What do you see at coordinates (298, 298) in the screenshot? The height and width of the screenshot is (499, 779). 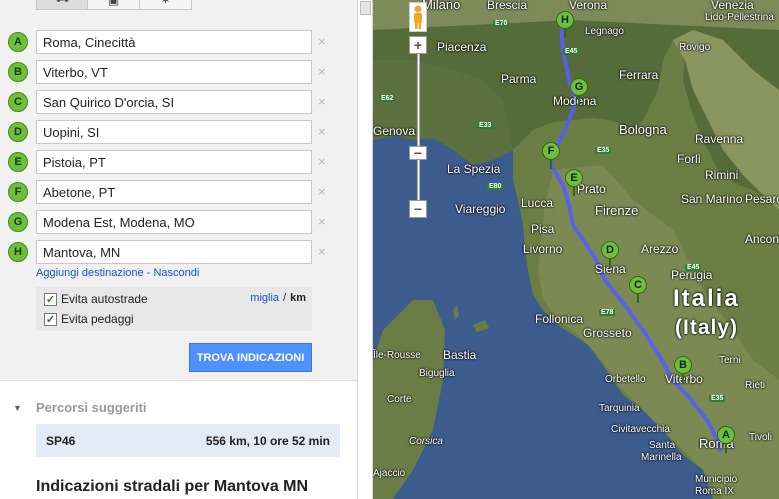 I see `units-km-label: km` at bounding box center [298, 298].